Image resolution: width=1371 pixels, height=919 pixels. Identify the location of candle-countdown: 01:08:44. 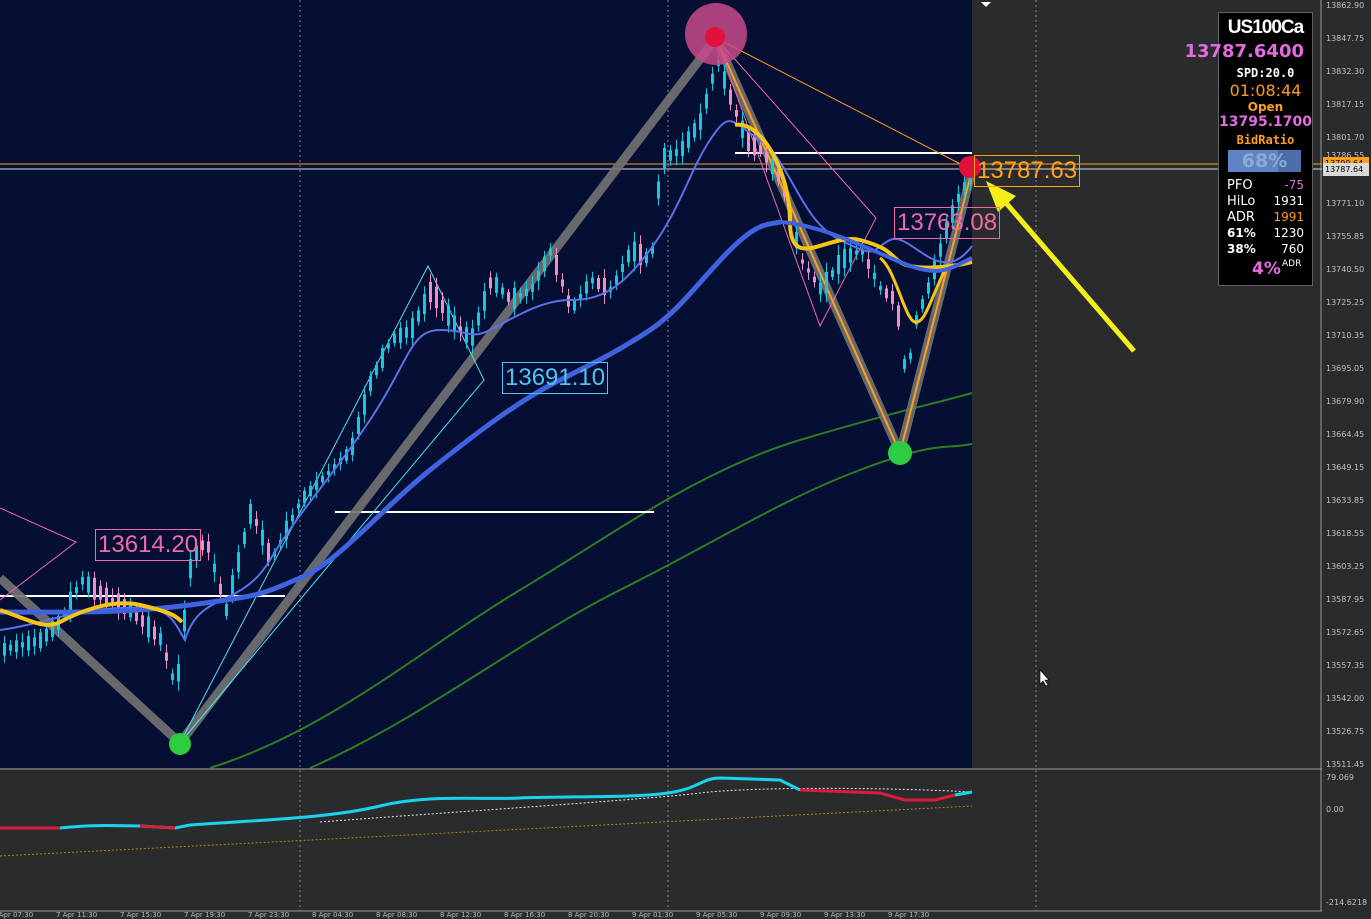
(1265, 90).